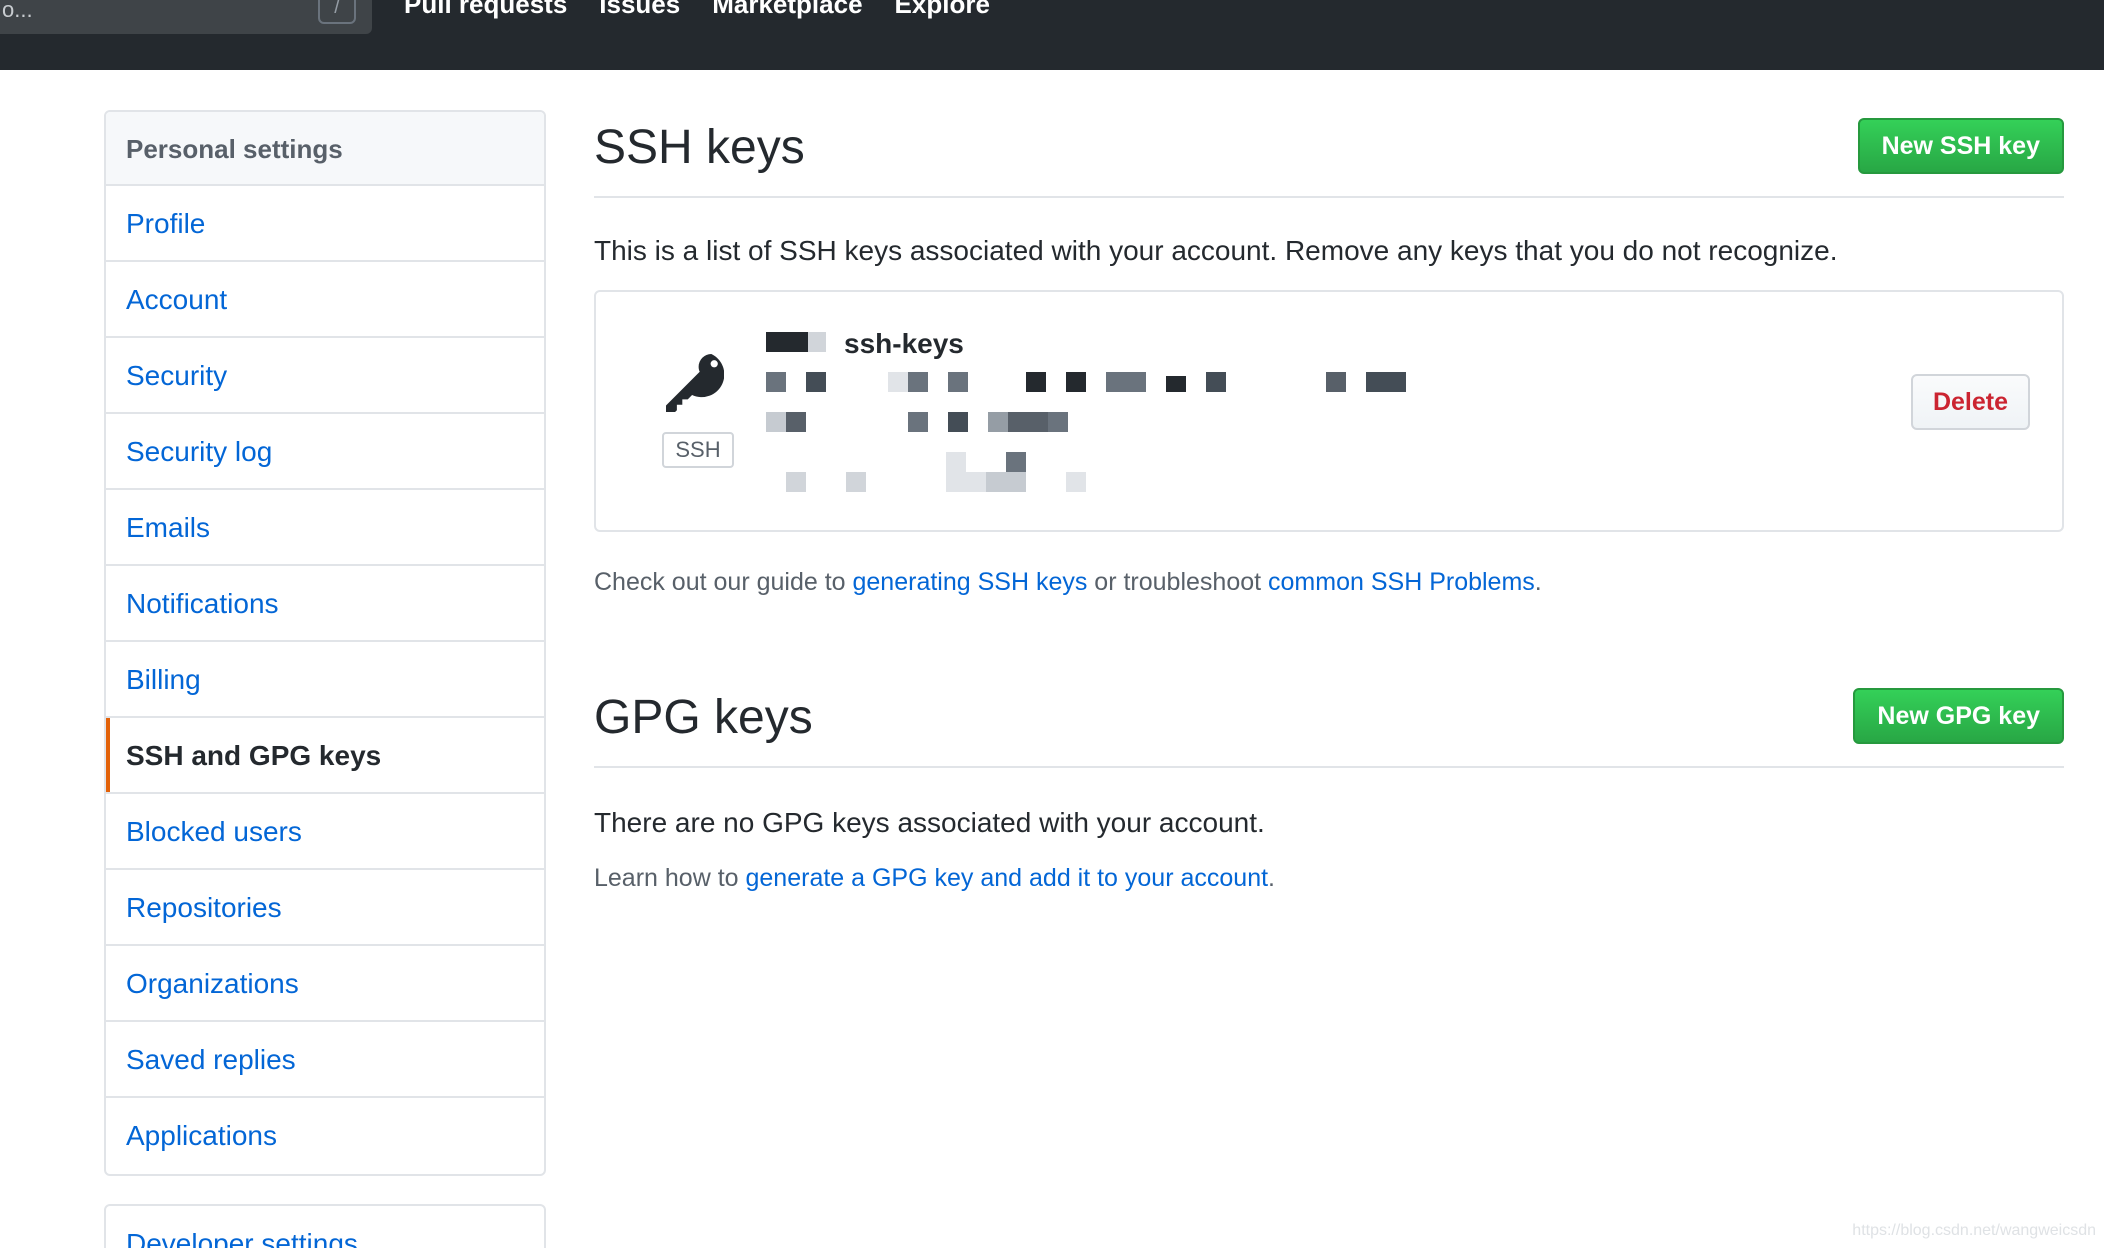 The height and width of the screenshot is (1248, 2104). Describe the element at coordinates (325, 984) in the screenshot. I see `sidebar-item-organizations: Organizations` at that location.